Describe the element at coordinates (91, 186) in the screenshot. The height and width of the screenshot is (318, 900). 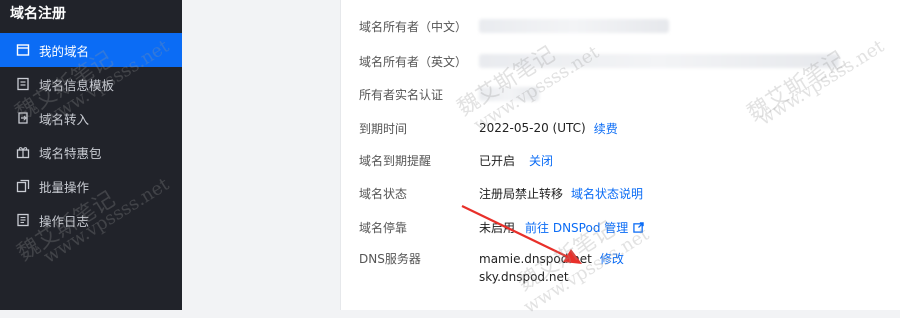
I see `sidebar-item-batch: 批量操作` at that location.